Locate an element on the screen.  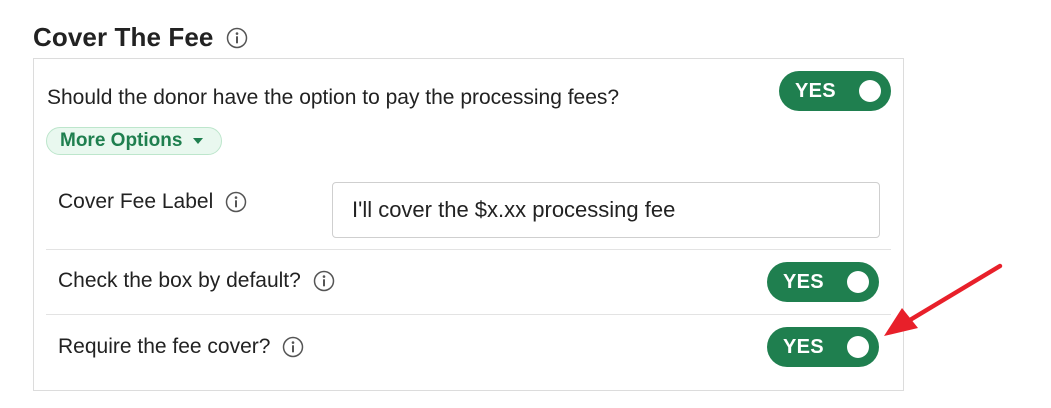
require-fee-label: Require the fee cover? is located at coordinates (164, 346).